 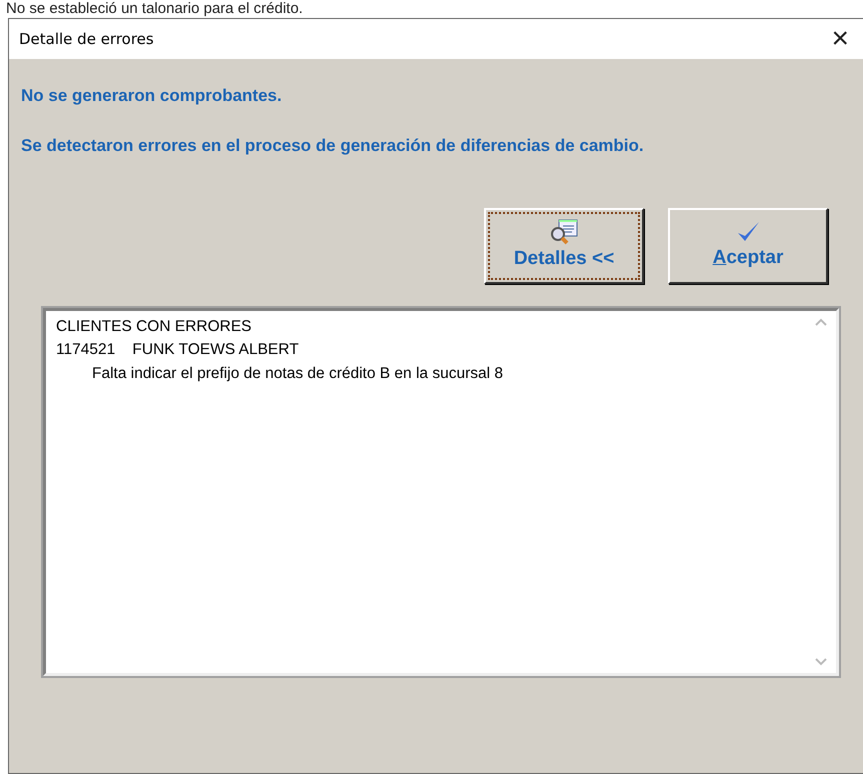 What do you see at coordinates (154, 9) in the screenshot?
I see `background-window-text: No se estableció un talonario para el crédito.` at bounding box center [154, 9].